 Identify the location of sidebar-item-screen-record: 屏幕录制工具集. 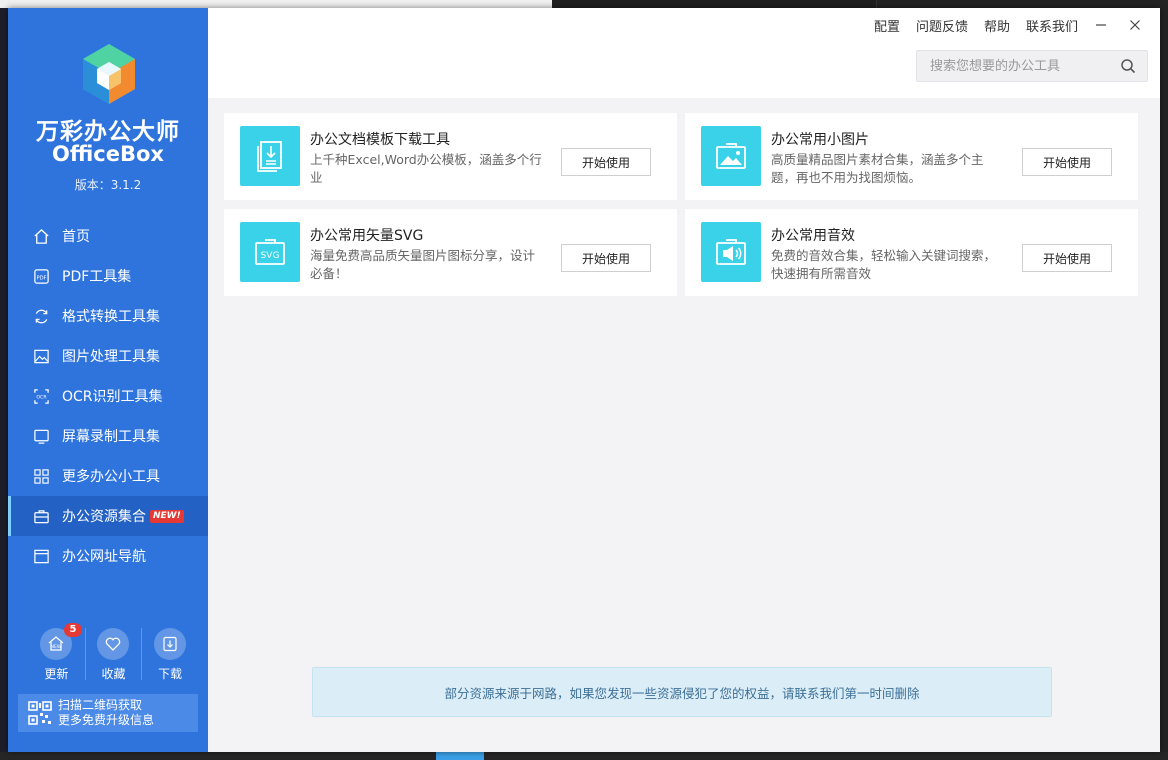
(108, 436).